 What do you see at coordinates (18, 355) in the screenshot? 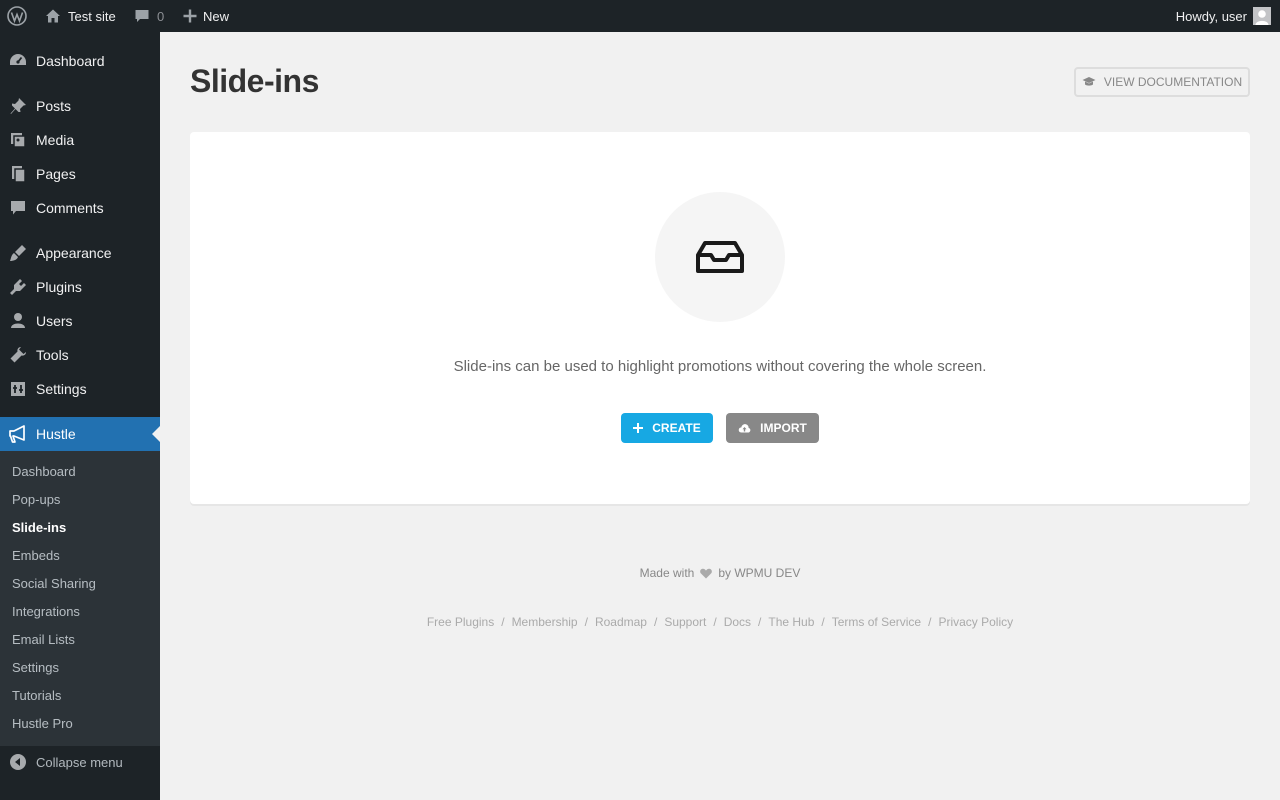
I see `wrench-icon` at bounding box center [18, 355].